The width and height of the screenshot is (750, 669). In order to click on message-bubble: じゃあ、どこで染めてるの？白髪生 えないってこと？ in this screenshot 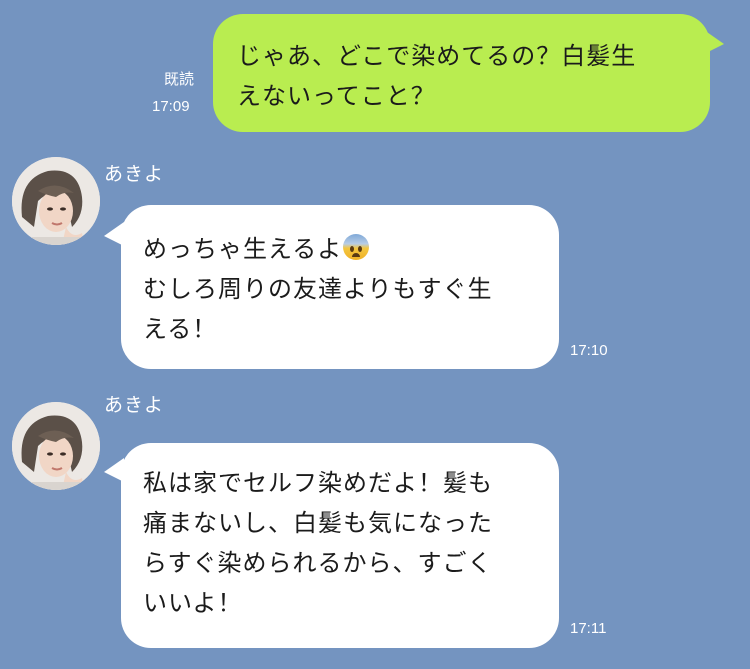, I will do `click(461, 73)`.